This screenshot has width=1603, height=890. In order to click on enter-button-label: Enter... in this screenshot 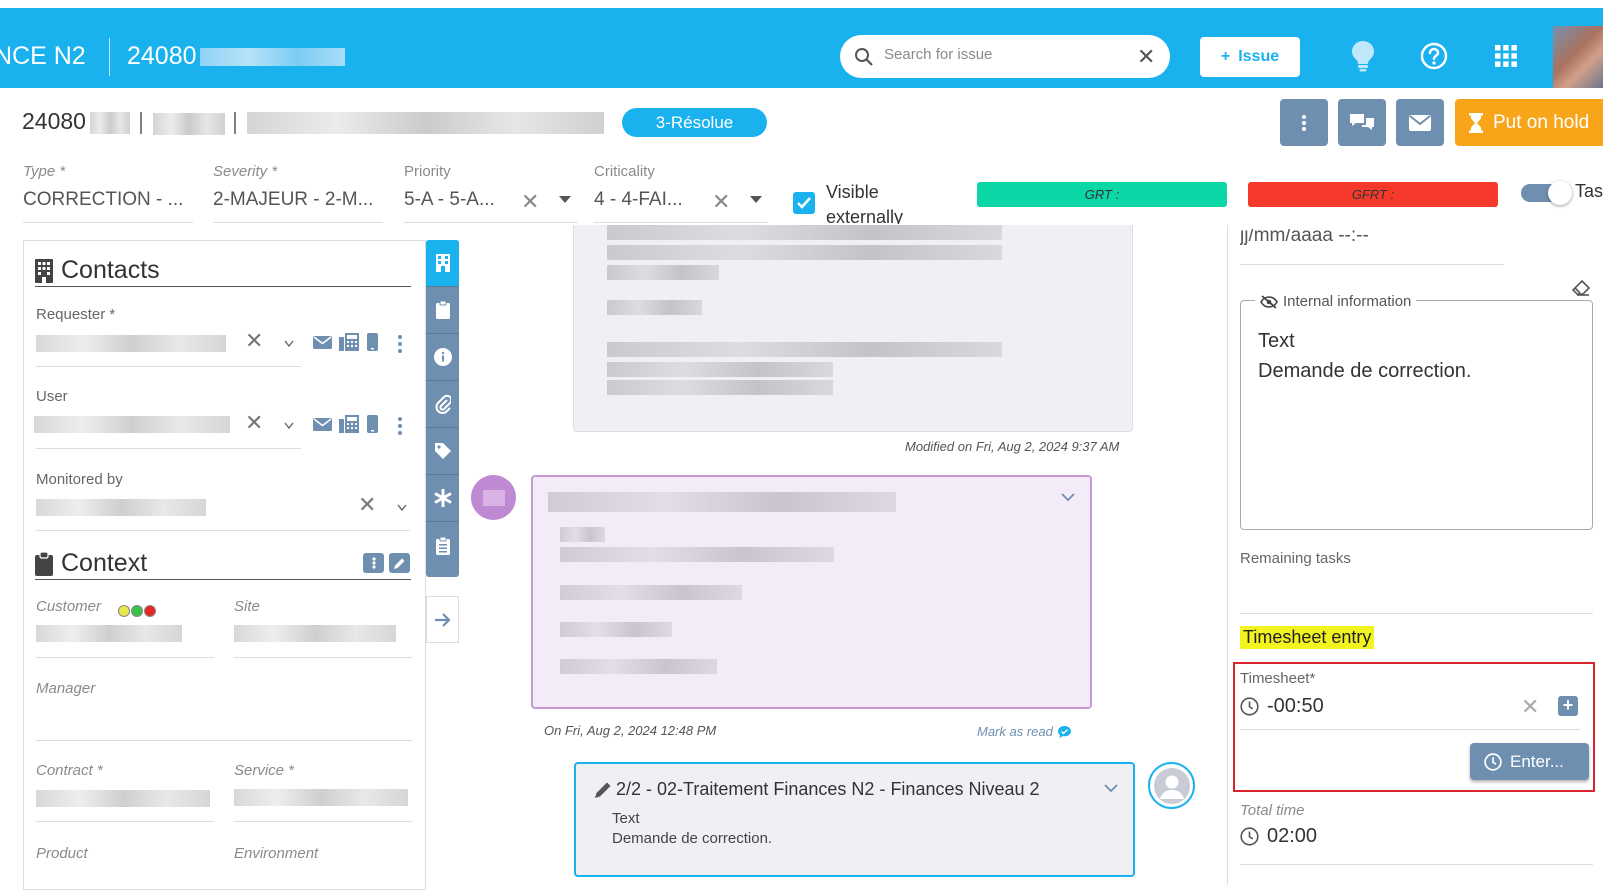, I will do `click(1537, 761)`.